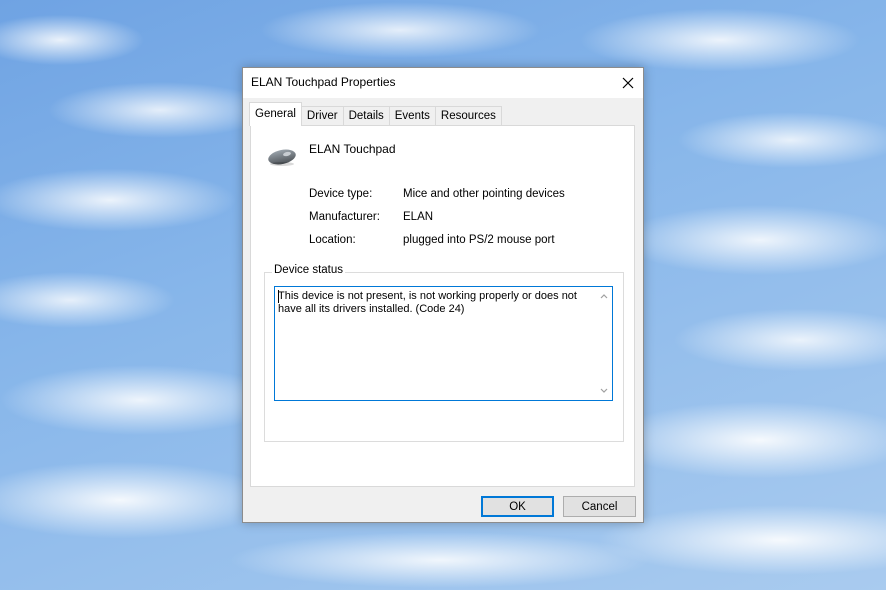 Image resolution: width=886 pixels, height=590 pixels. What do you see at coordinates (468, 116) in the screenshot?
I see `tab-resources: Resources` at bounding box center [468, 116].